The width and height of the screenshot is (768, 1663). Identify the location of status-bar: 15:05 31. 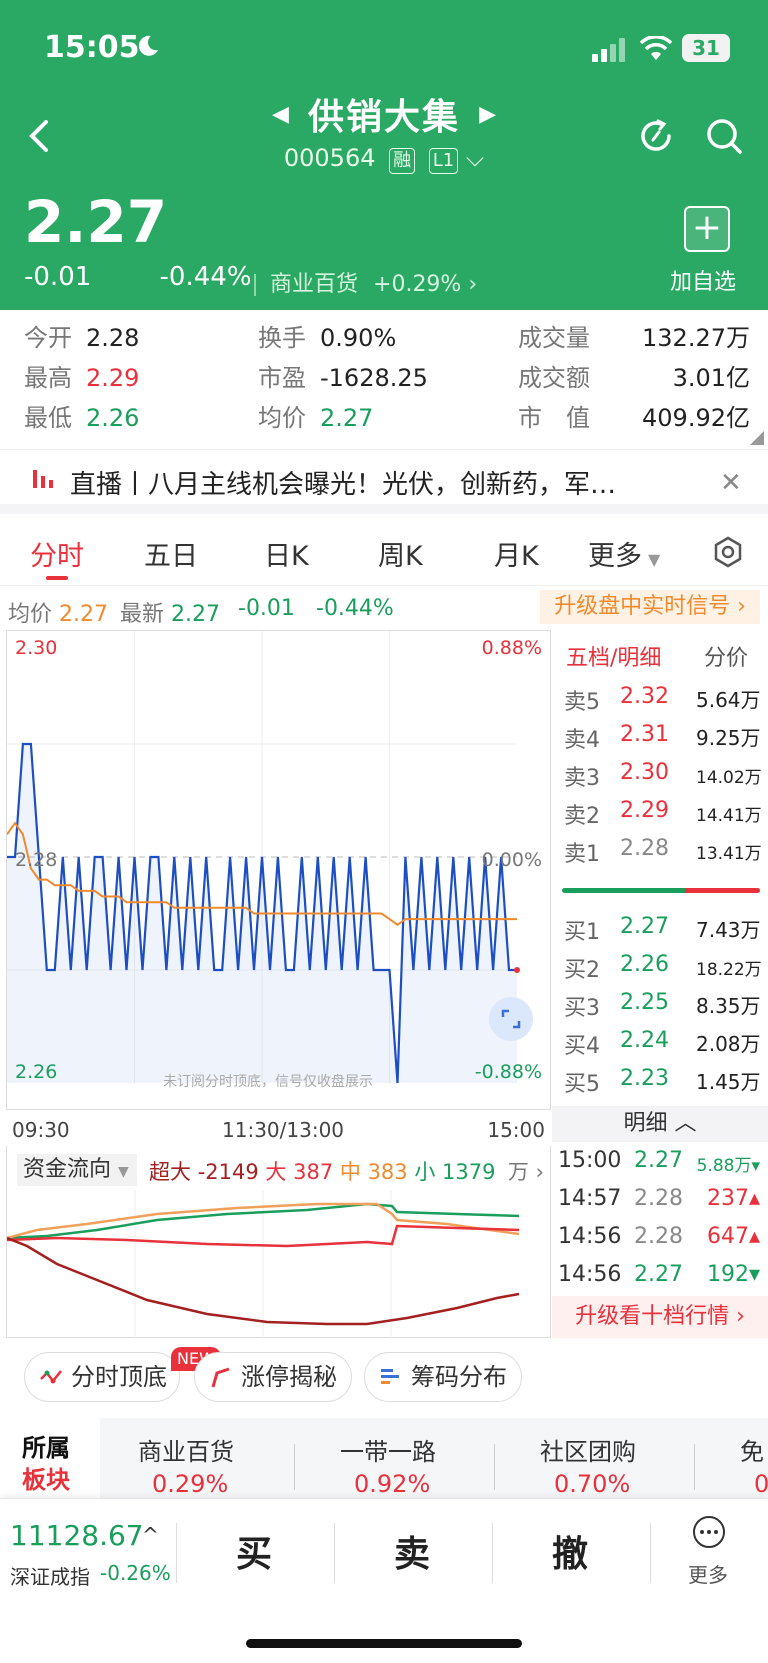
(384, 45).